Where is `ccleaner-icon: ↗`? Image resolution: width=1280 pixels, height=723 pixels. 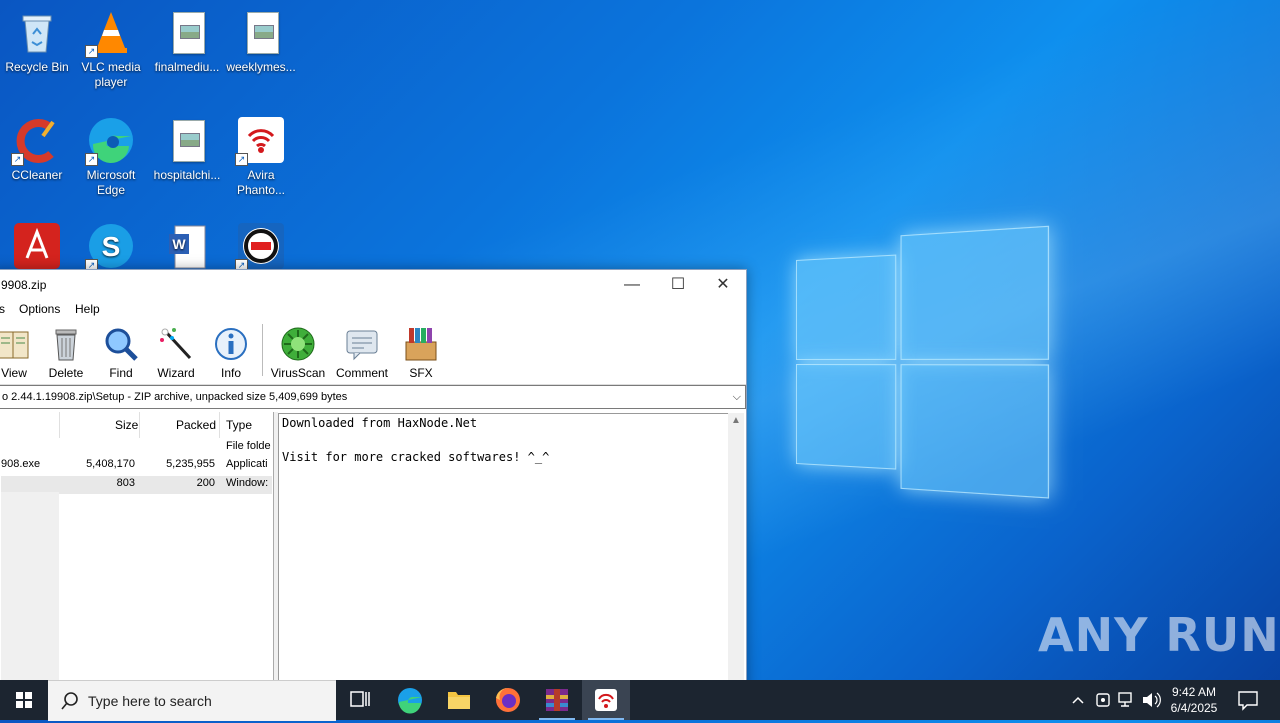 ccleaner-icon: ↗ is located at coordinates (36, 141).